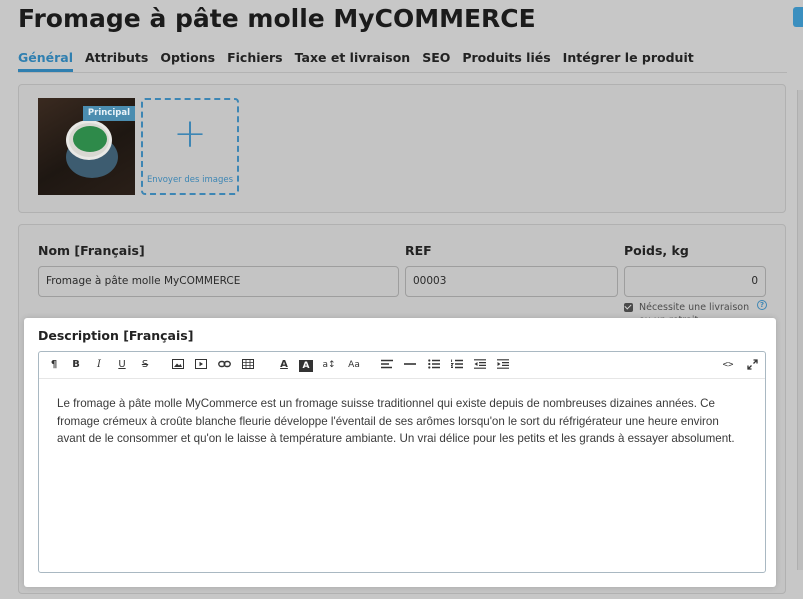 This screenshot has height=599, width=803. What do you see at coordinates (190, 134) in the screenshot?
I see `plus-icon: +` at bounding box center [190, 134].